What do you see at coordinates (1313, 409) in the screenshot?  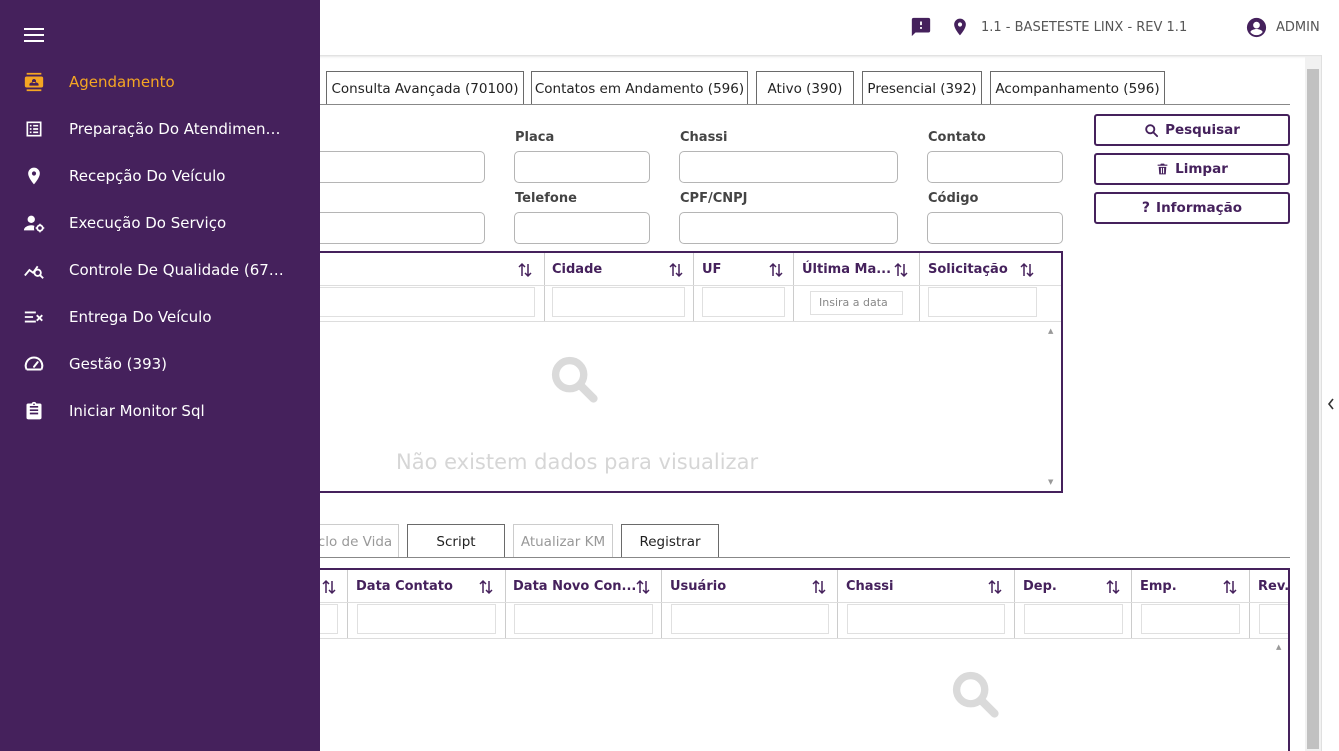 I see `scrollbar-thumb` at bounding box center [1313, 409].